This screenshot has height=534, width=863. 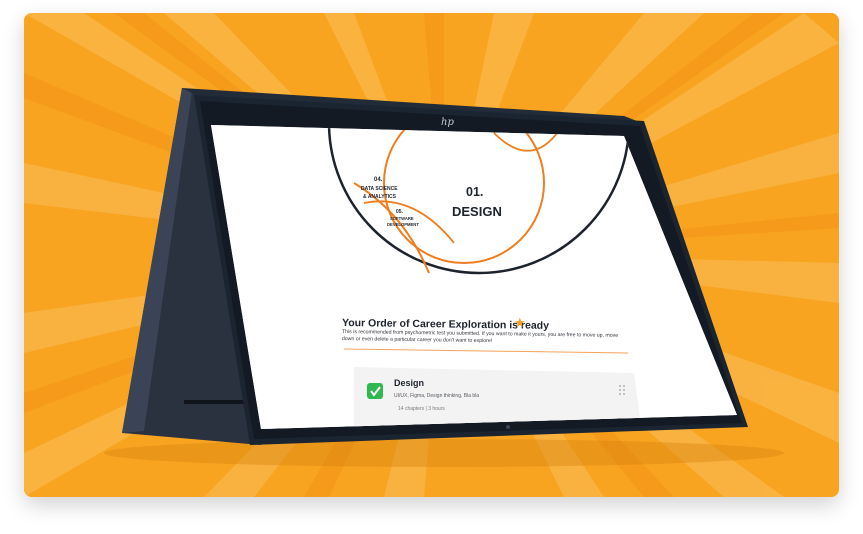 I want to click on segment-05-label-1: SOFTWARE, so click(x=402, y=218).